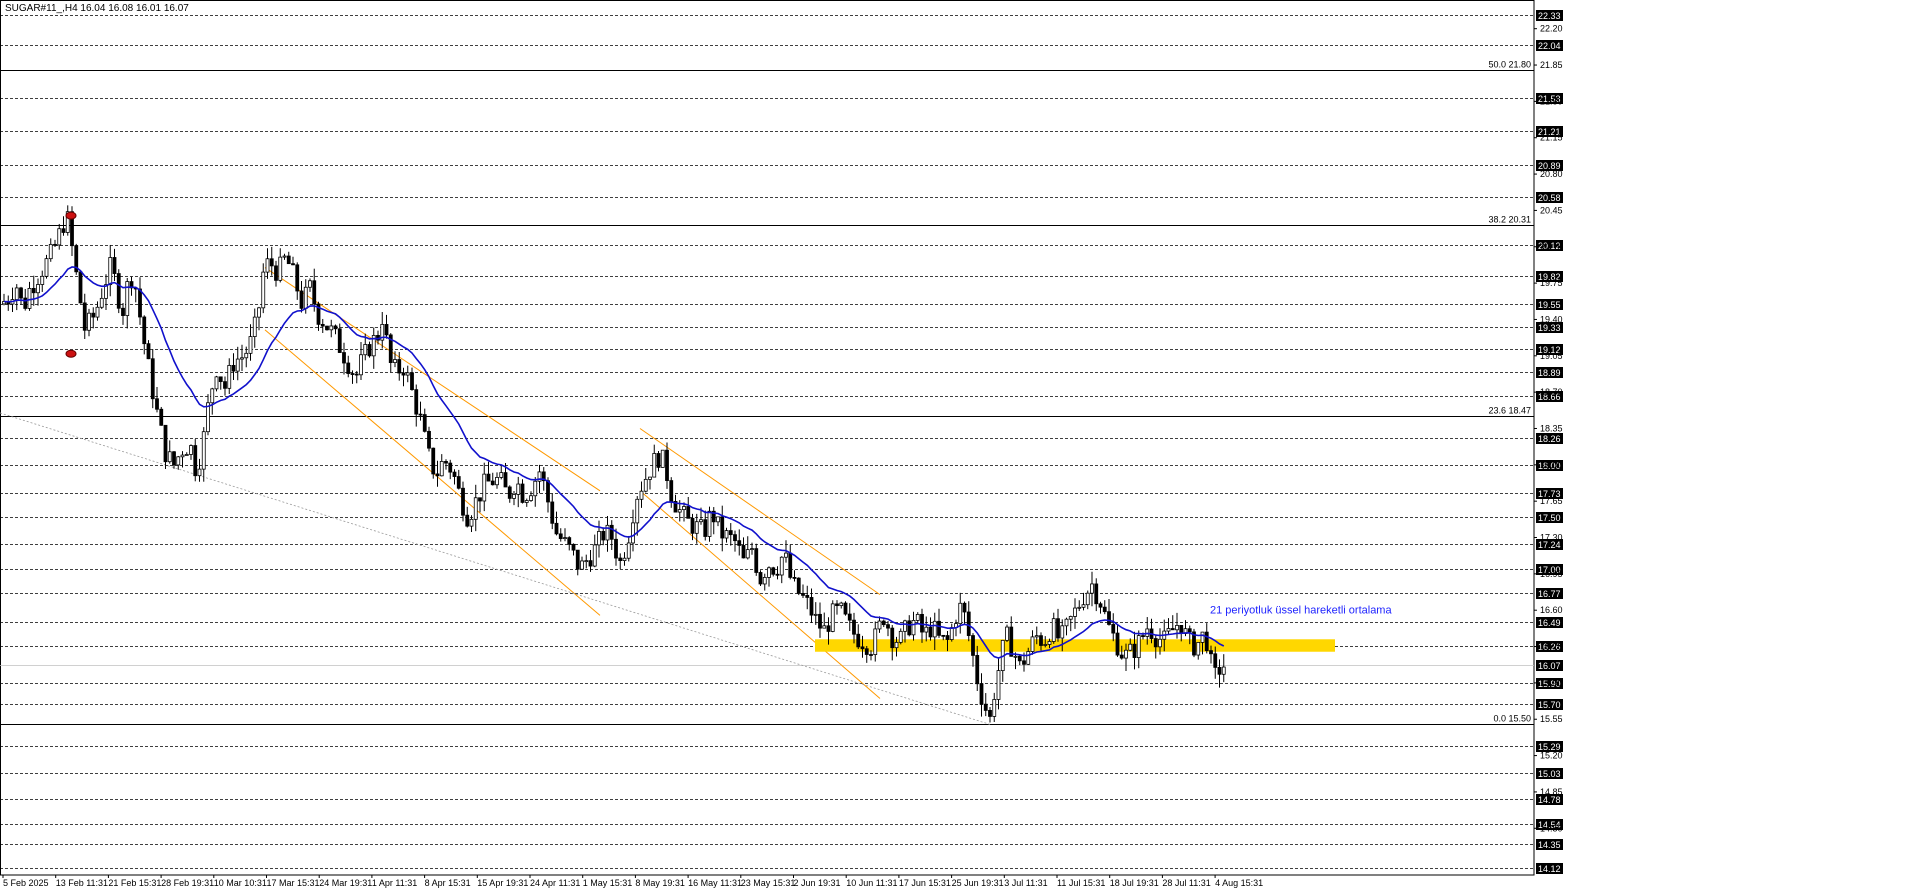 This screenshot has width=1916, height=893. What do you see at coordinates (1134, 883) in the screenshot?
I see `x-tick-label: 18 Jul 19:31` at bounding box center [1134, 883].